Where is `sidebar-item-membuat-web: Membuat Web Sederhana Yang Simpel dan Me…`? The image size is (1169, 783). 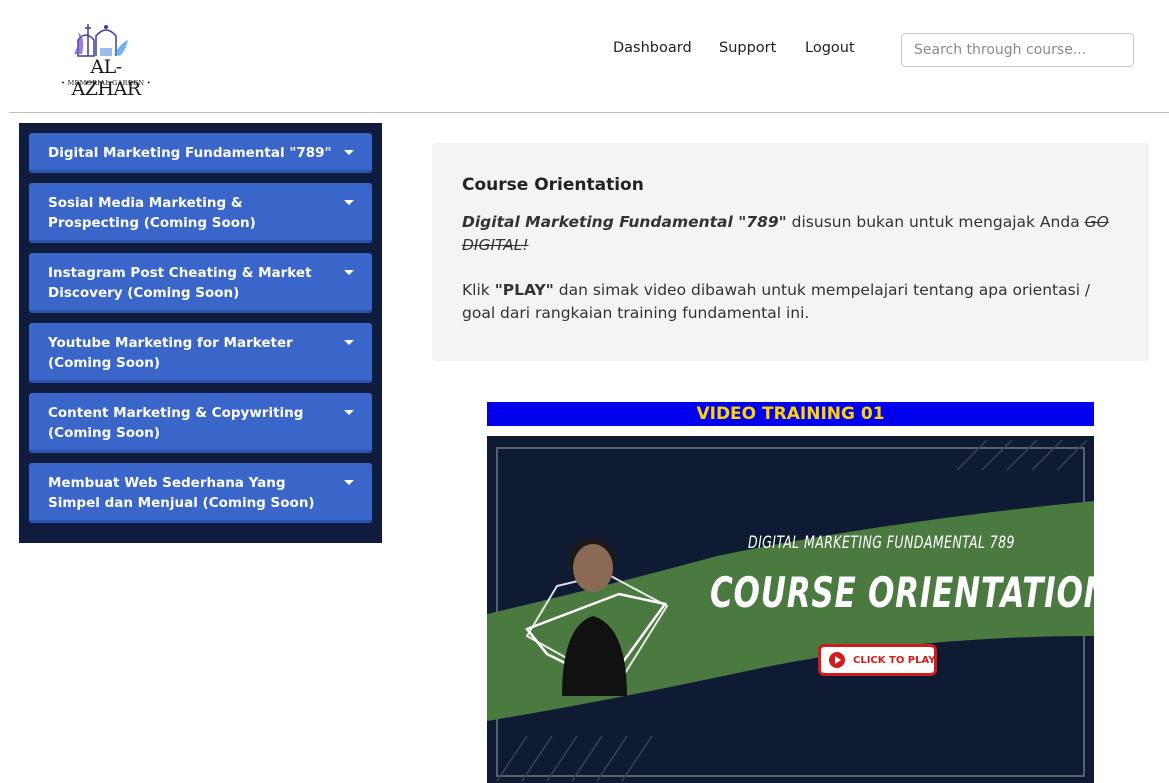
sidebar-item-membuat-web: Membuat Web Sederhana Yang Simpel dan Me… is located at coordinates (200, 493).